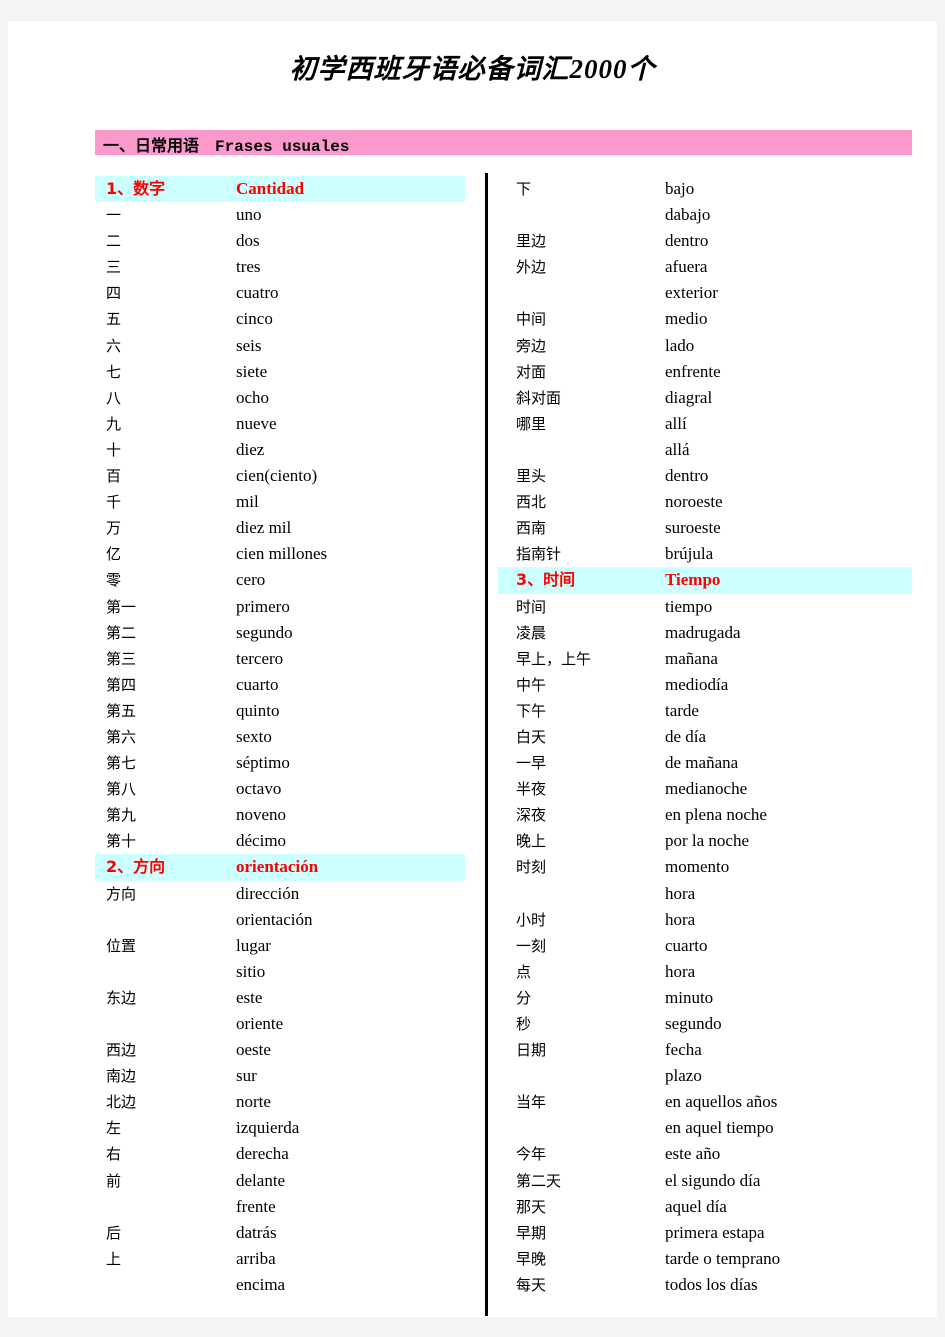  What do you see at coordinates (280, 633) in the screenshot?
I see `vocabulary-row: 第二 segundo` at bounding box center [280, 633].